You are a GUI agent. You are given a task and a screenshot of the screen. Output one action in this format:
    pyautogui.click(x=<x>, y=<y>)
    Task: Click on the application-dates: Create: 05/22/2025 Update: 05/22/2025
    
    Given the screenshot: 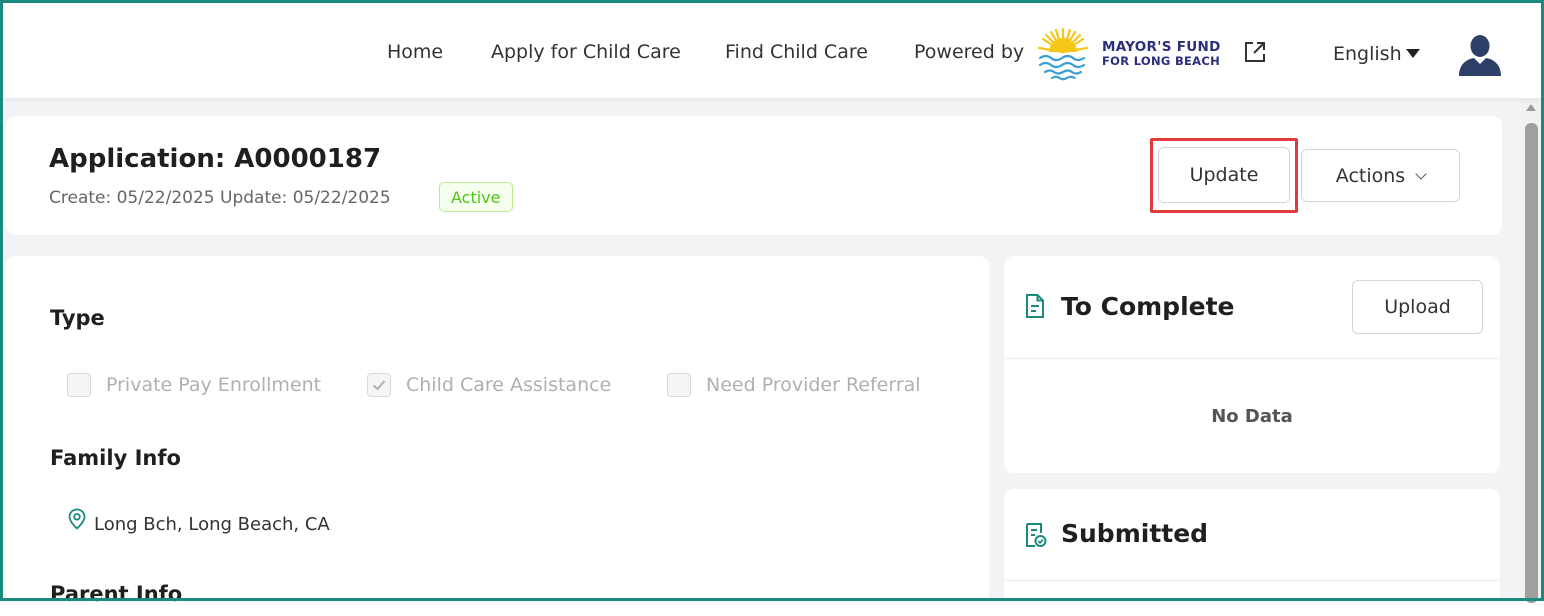 What is the action you would take?
    pyautogui.click(x=220, y=198)
    